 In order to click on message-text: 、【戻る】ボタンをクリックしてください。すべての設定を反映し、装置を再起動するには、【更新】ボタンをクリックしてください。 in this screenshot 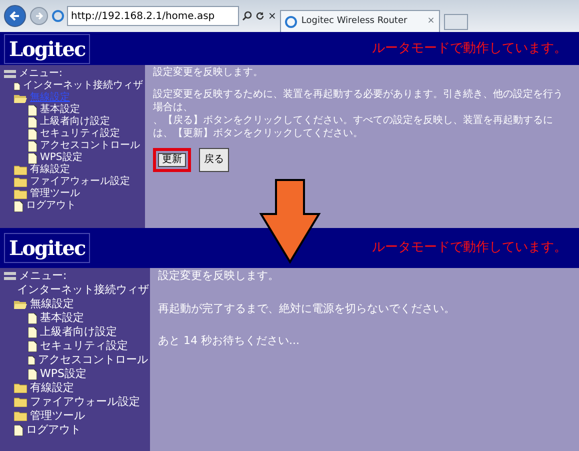, I will do `click(353, 127)`.